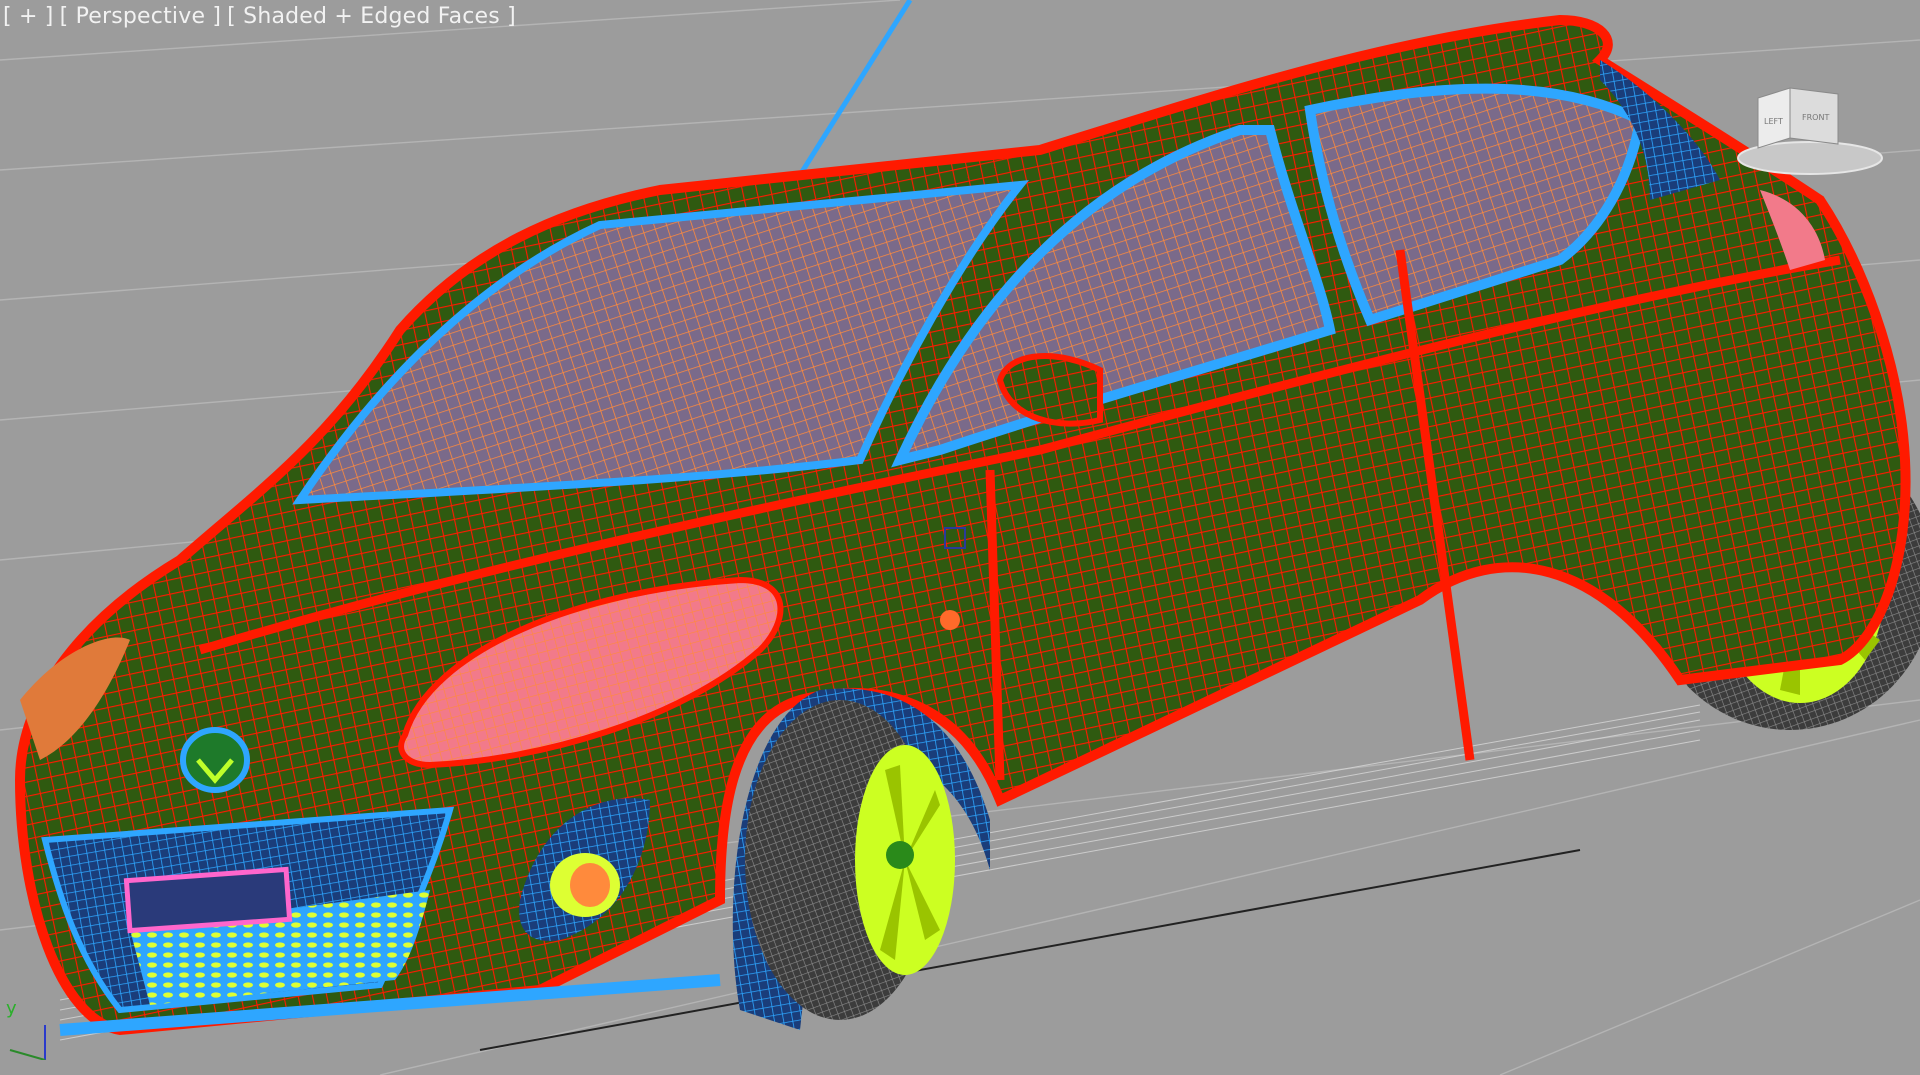  Describe the element at coordinates (208, 900) in the screenshot. I see `license-plate` at that location.